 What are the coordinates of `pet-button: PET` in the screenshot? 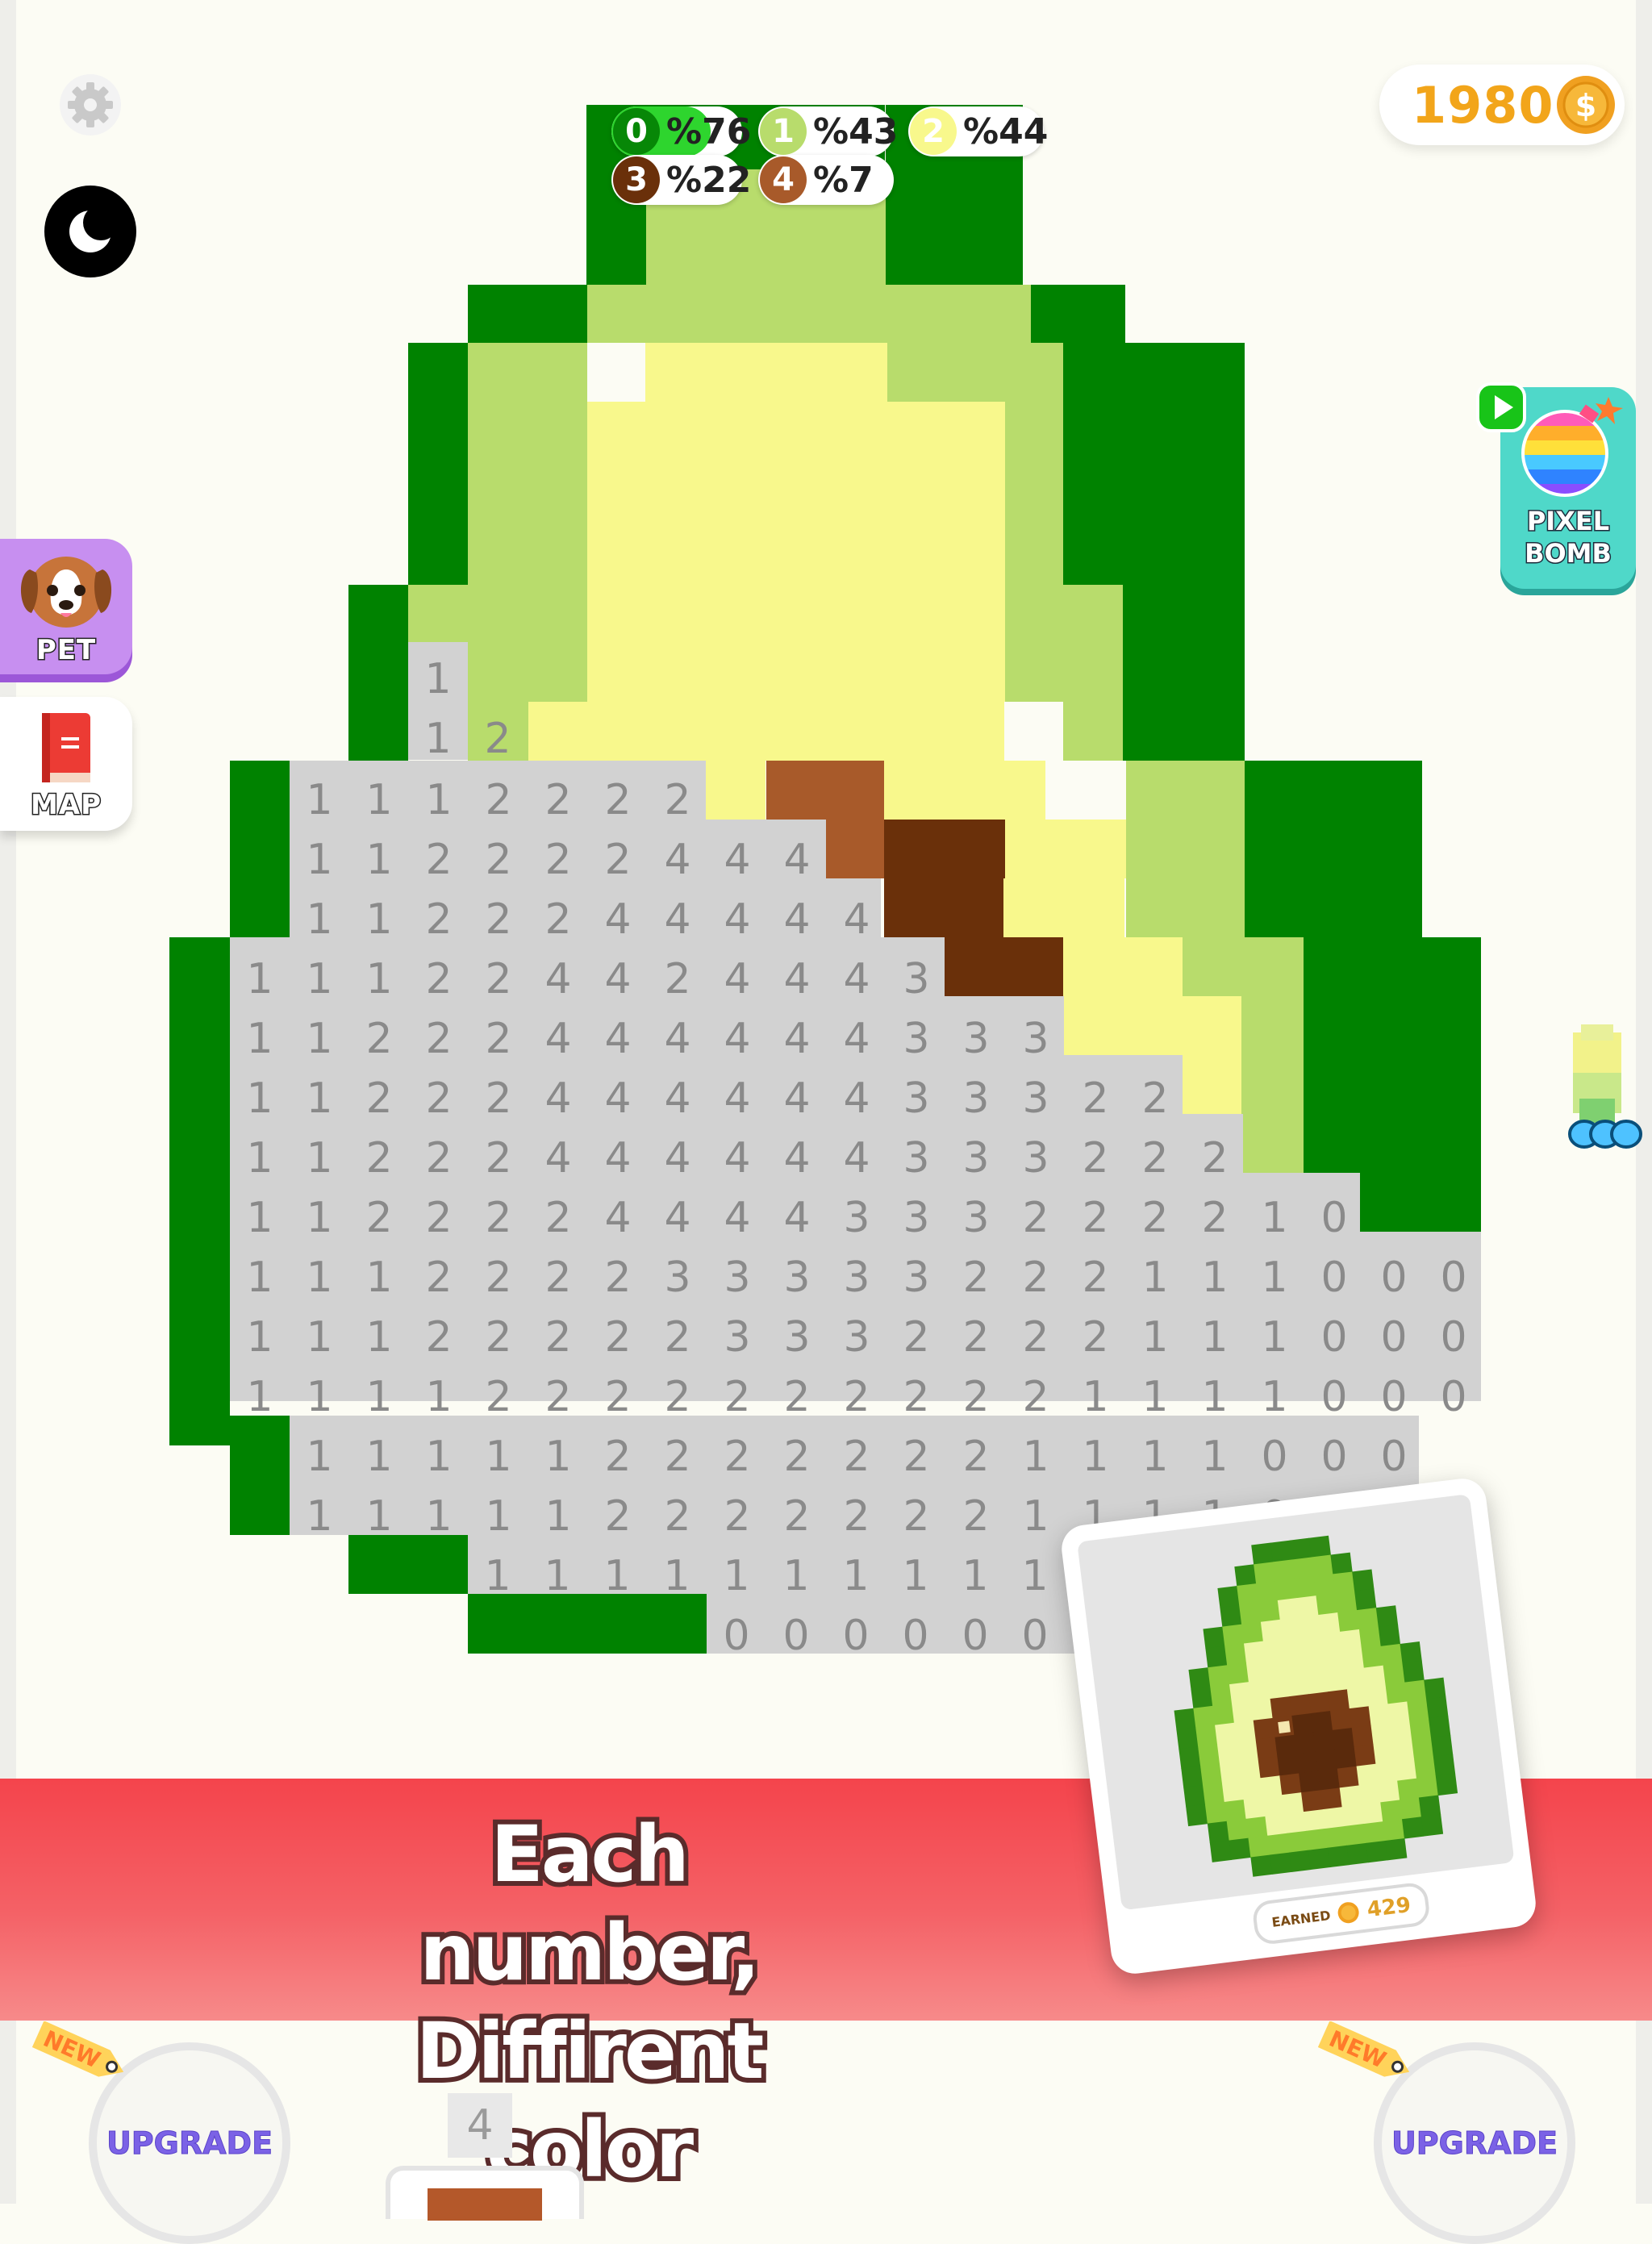 It's located at (66, 606).